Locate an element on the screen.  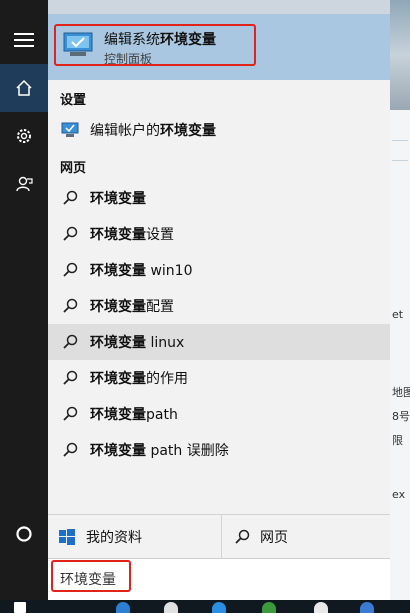
web-result-item: 环境变量 win10 is located at coordinates (219, 270).